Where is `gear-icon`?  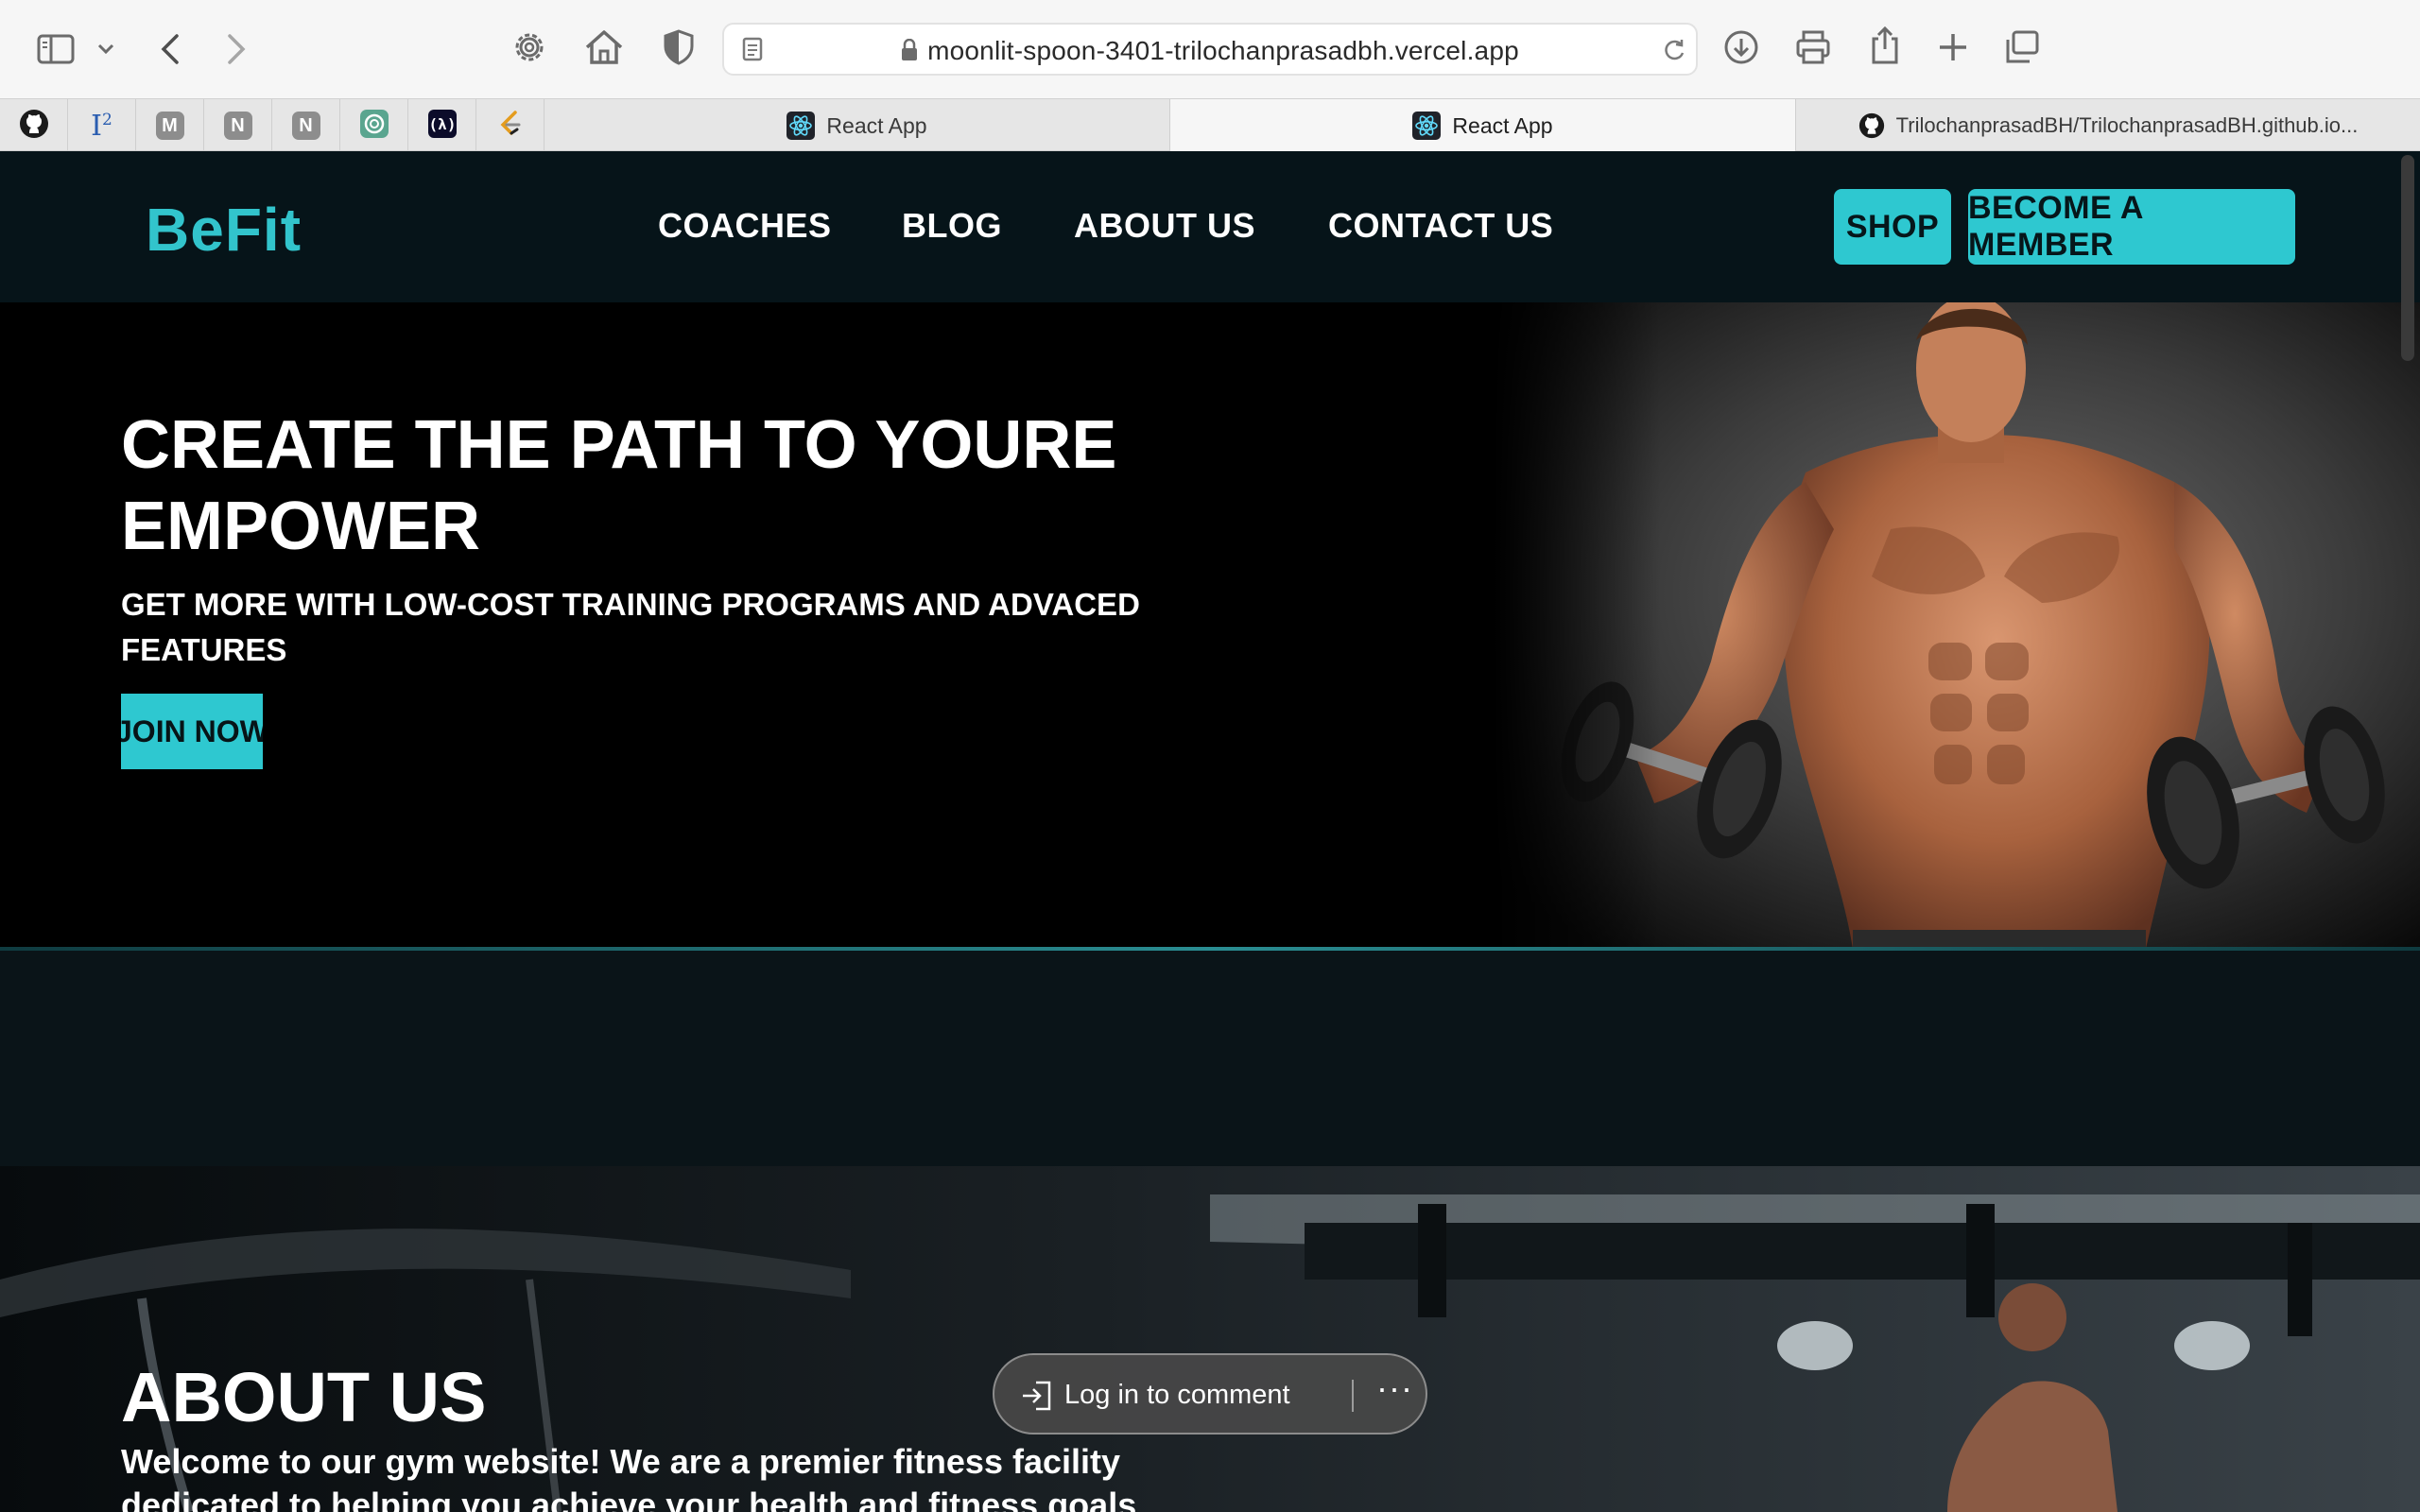 gear-icon is located at coordinates (529, 47).